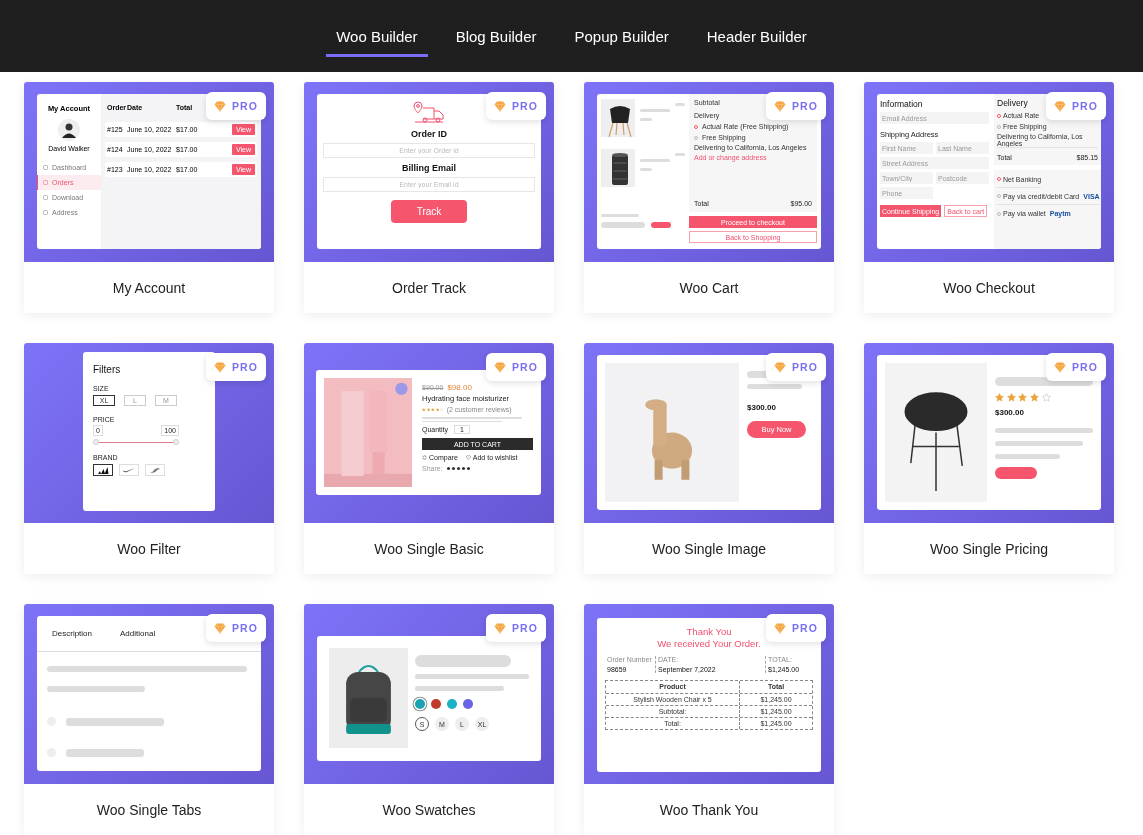 The height and width of the screenshot is (835, 1143). What do you see at coordinates (1012, 103) in the screenshot?
I see `section-title: Delivery` at bounding box center [1012, 103].